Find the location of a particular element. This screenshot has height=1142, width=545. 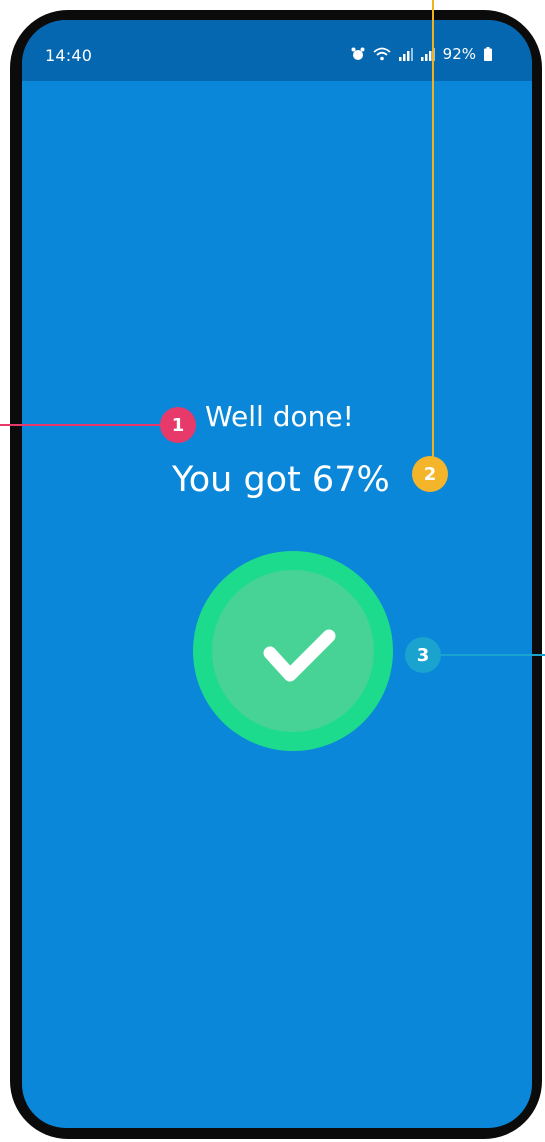

battery-percentage: 92% is located at coordinates (459, 54).